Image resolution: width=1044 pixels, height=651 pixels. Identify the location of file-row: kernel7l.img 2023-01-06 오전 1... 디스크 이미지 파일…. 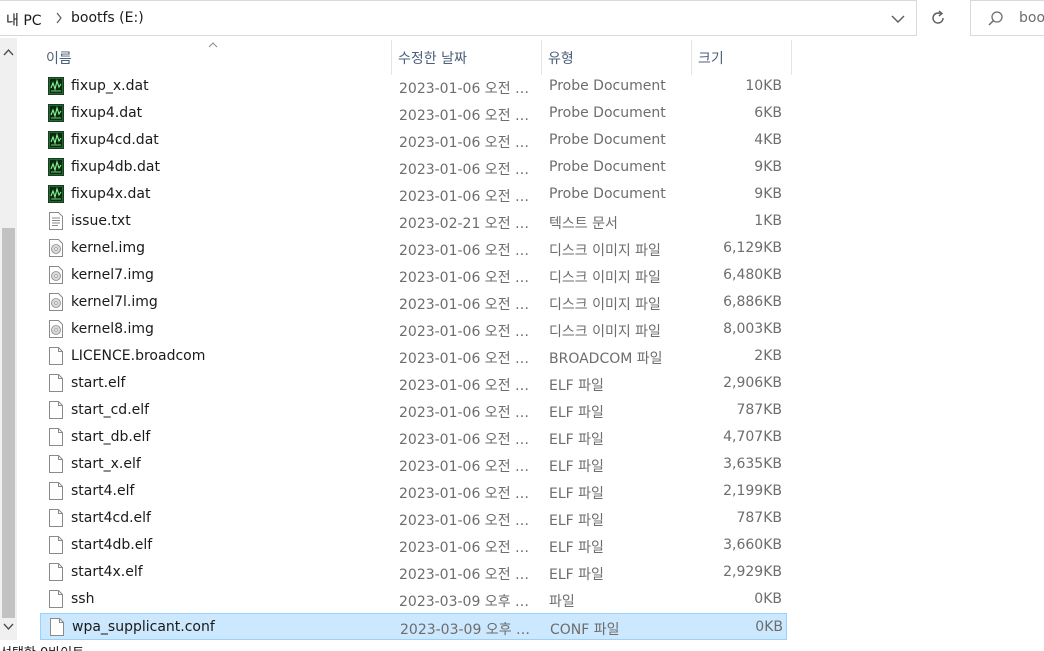
(413, 302).